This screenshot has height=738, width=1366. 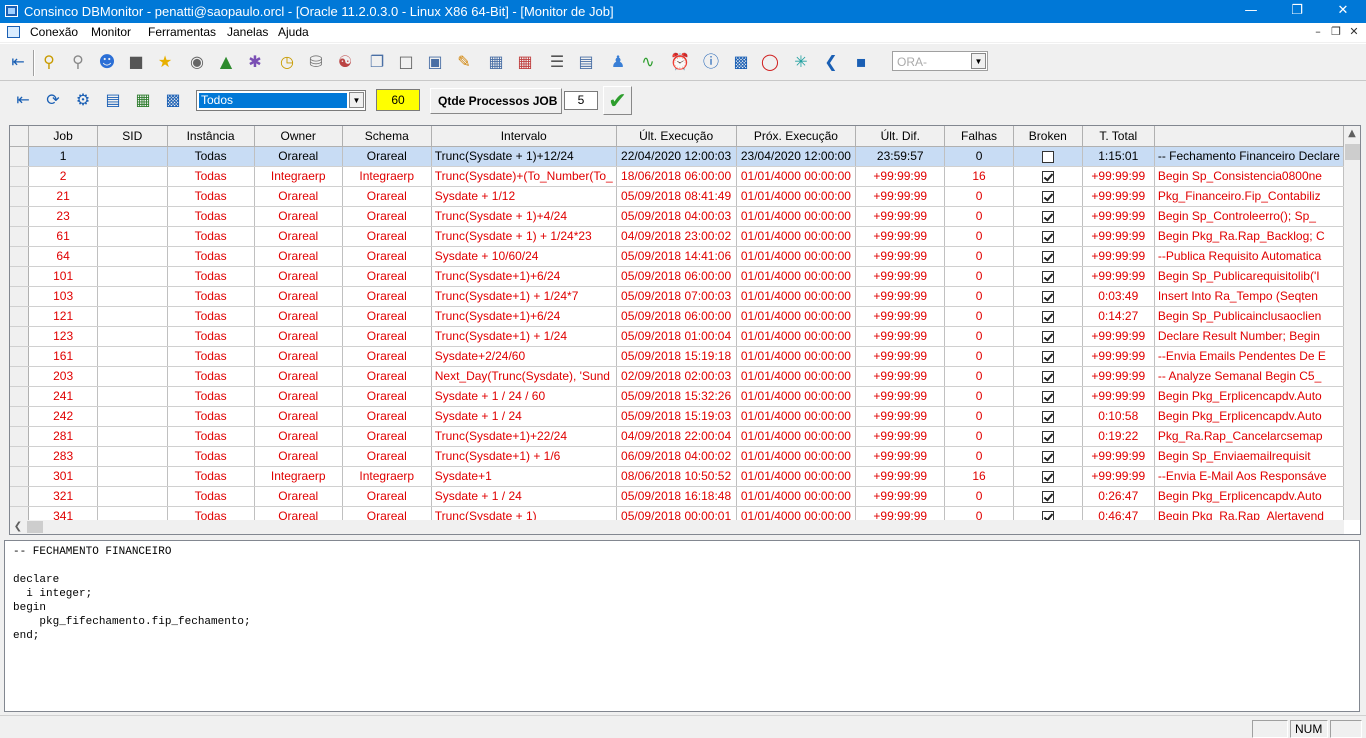 I want to click on sessions-icon: ✱, so click(x=255, y=63).